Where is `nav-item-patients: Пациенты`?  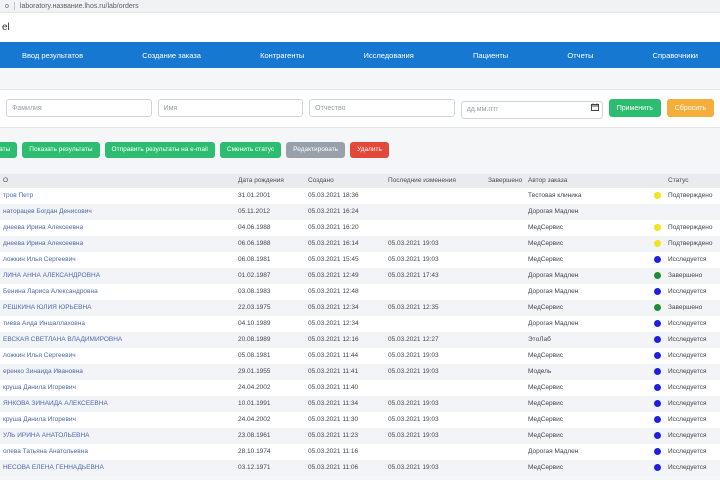 nav-item-patients: Пациенты is located at coordinates (490, 55).